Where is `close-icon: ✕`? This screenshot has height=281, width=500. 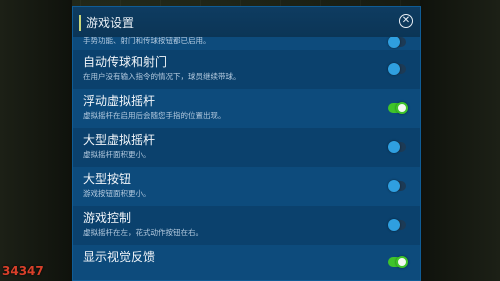
close-icon: ✕ is located at coordinates (406, 21).